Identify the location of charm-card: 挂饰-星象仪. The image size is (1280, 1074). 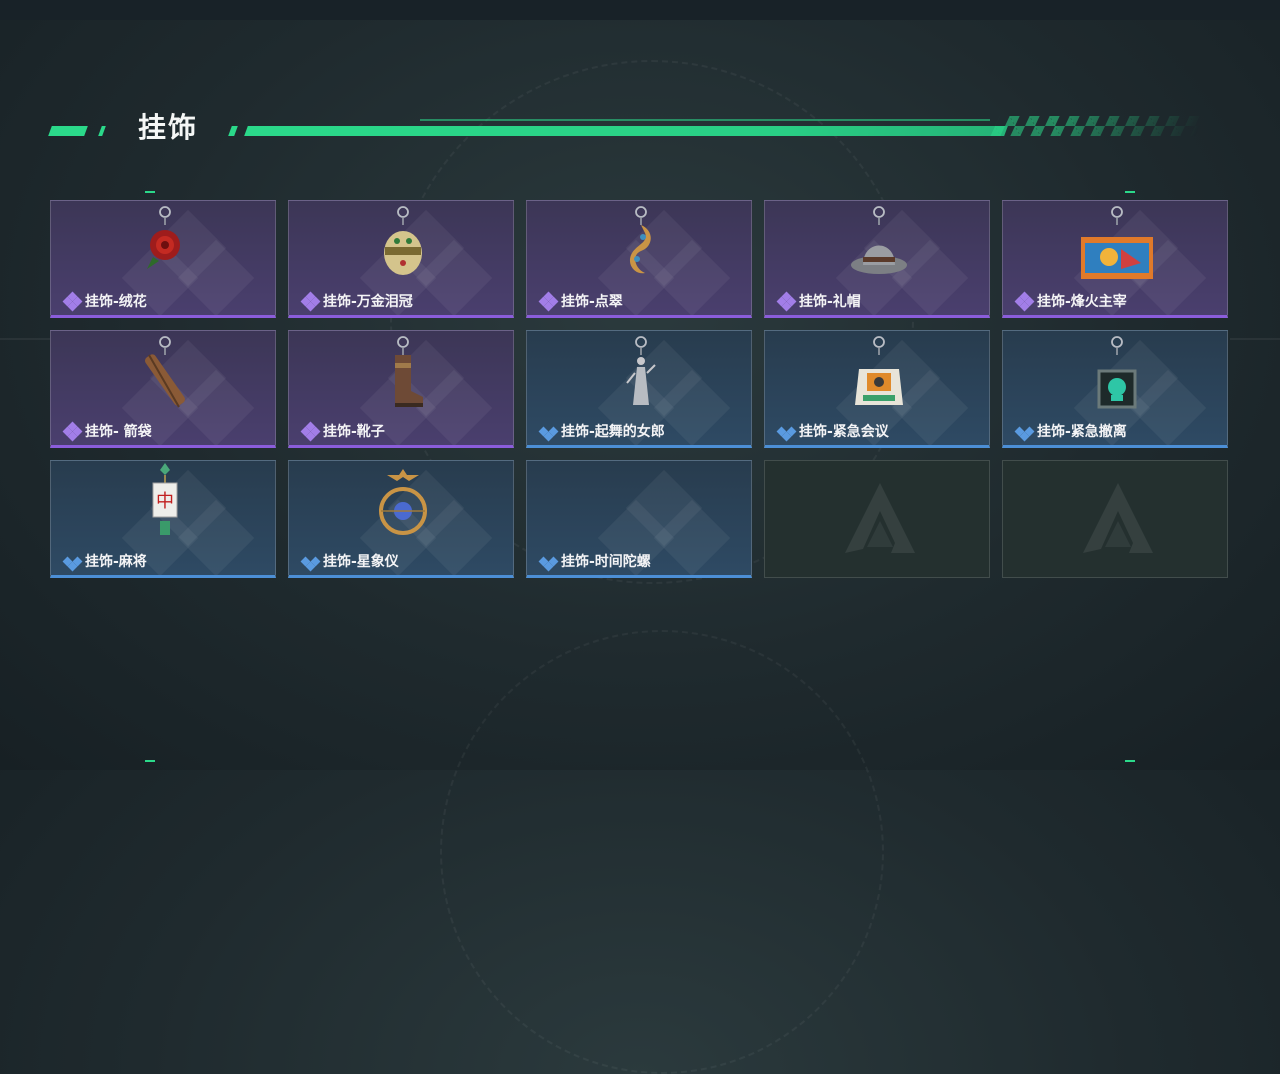
(401, 519).